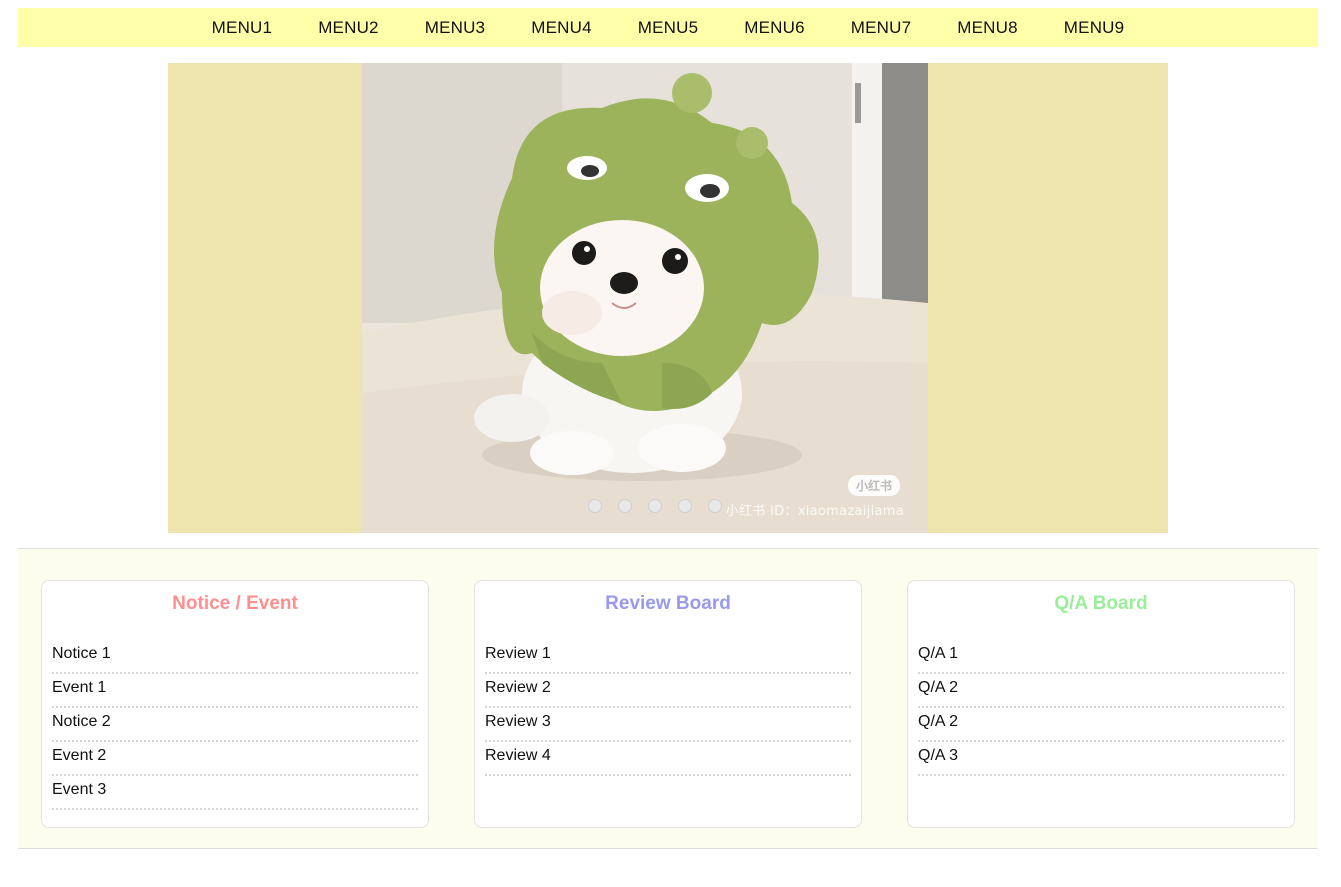  I want to click on list-item: Q/A 1, so click(1101, 657).